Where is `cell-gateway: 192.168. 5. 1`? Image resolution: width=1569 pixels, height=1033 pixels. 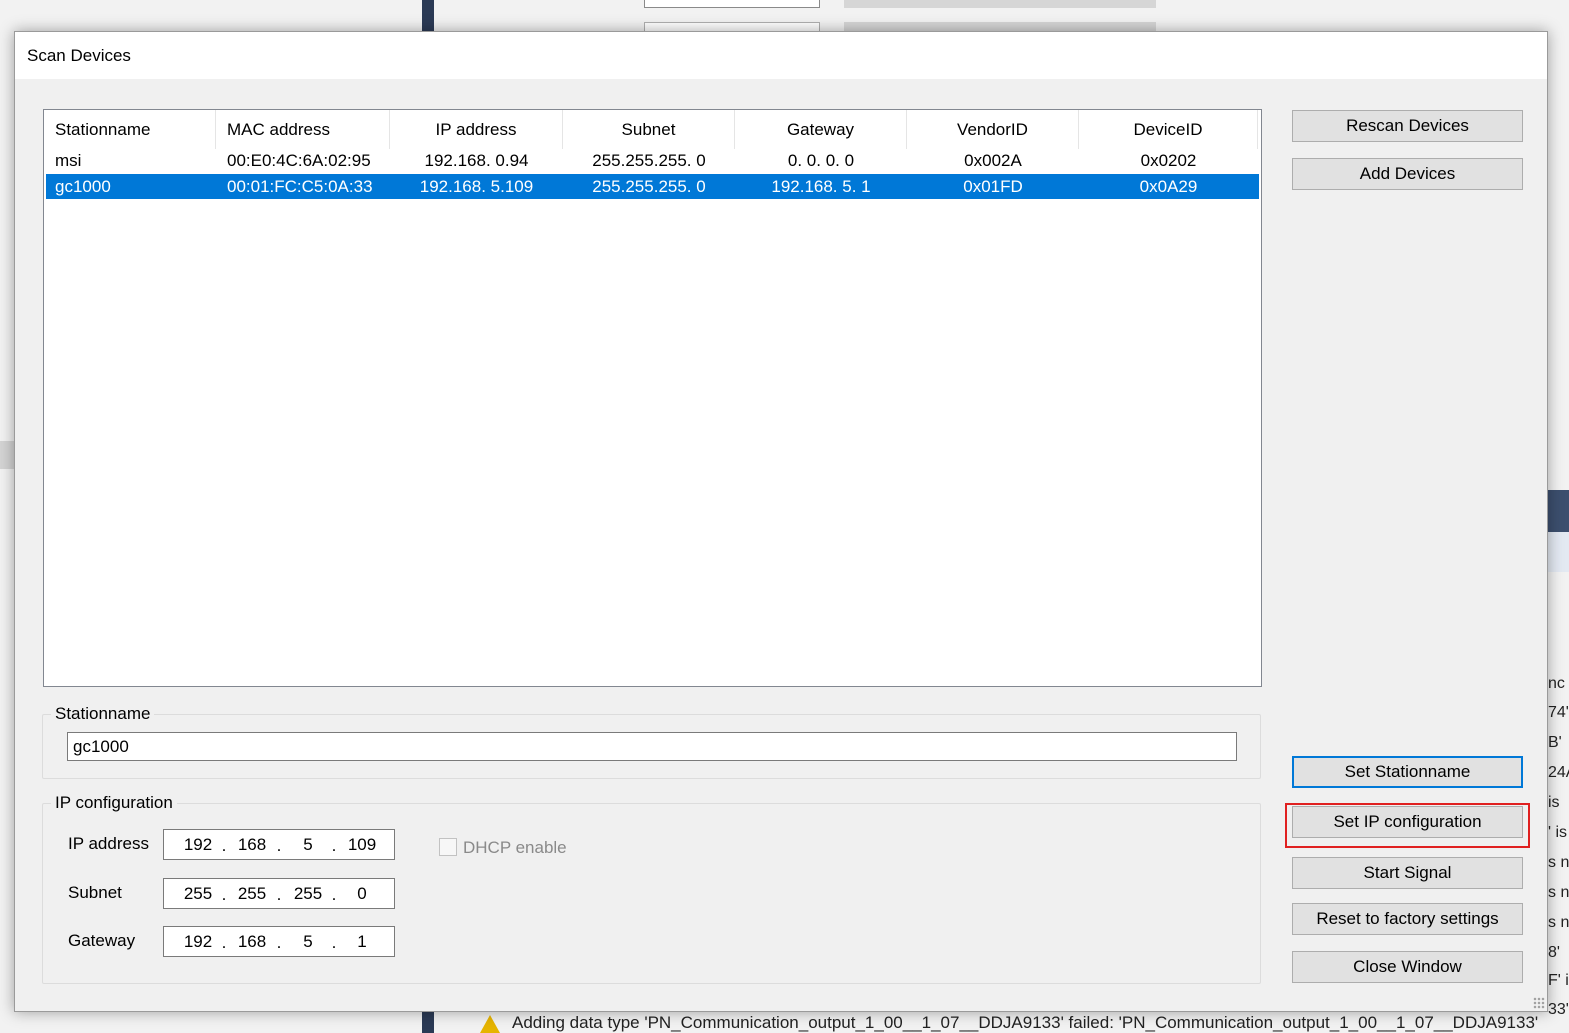 cell-gateway: 192.168. 5. 1 is located at coordinates (821, 186).